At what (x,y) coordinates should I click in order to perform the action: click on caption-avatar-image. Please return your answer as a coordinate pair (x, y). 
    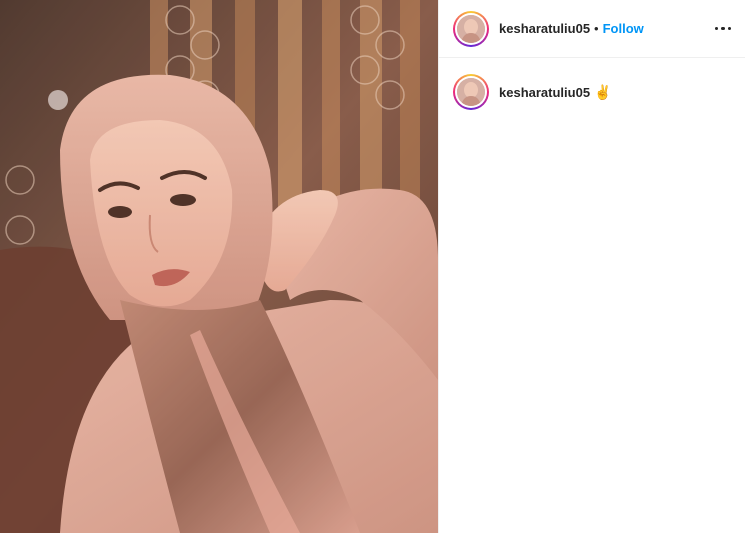
    Looking at the image, I should click on (471, 92).